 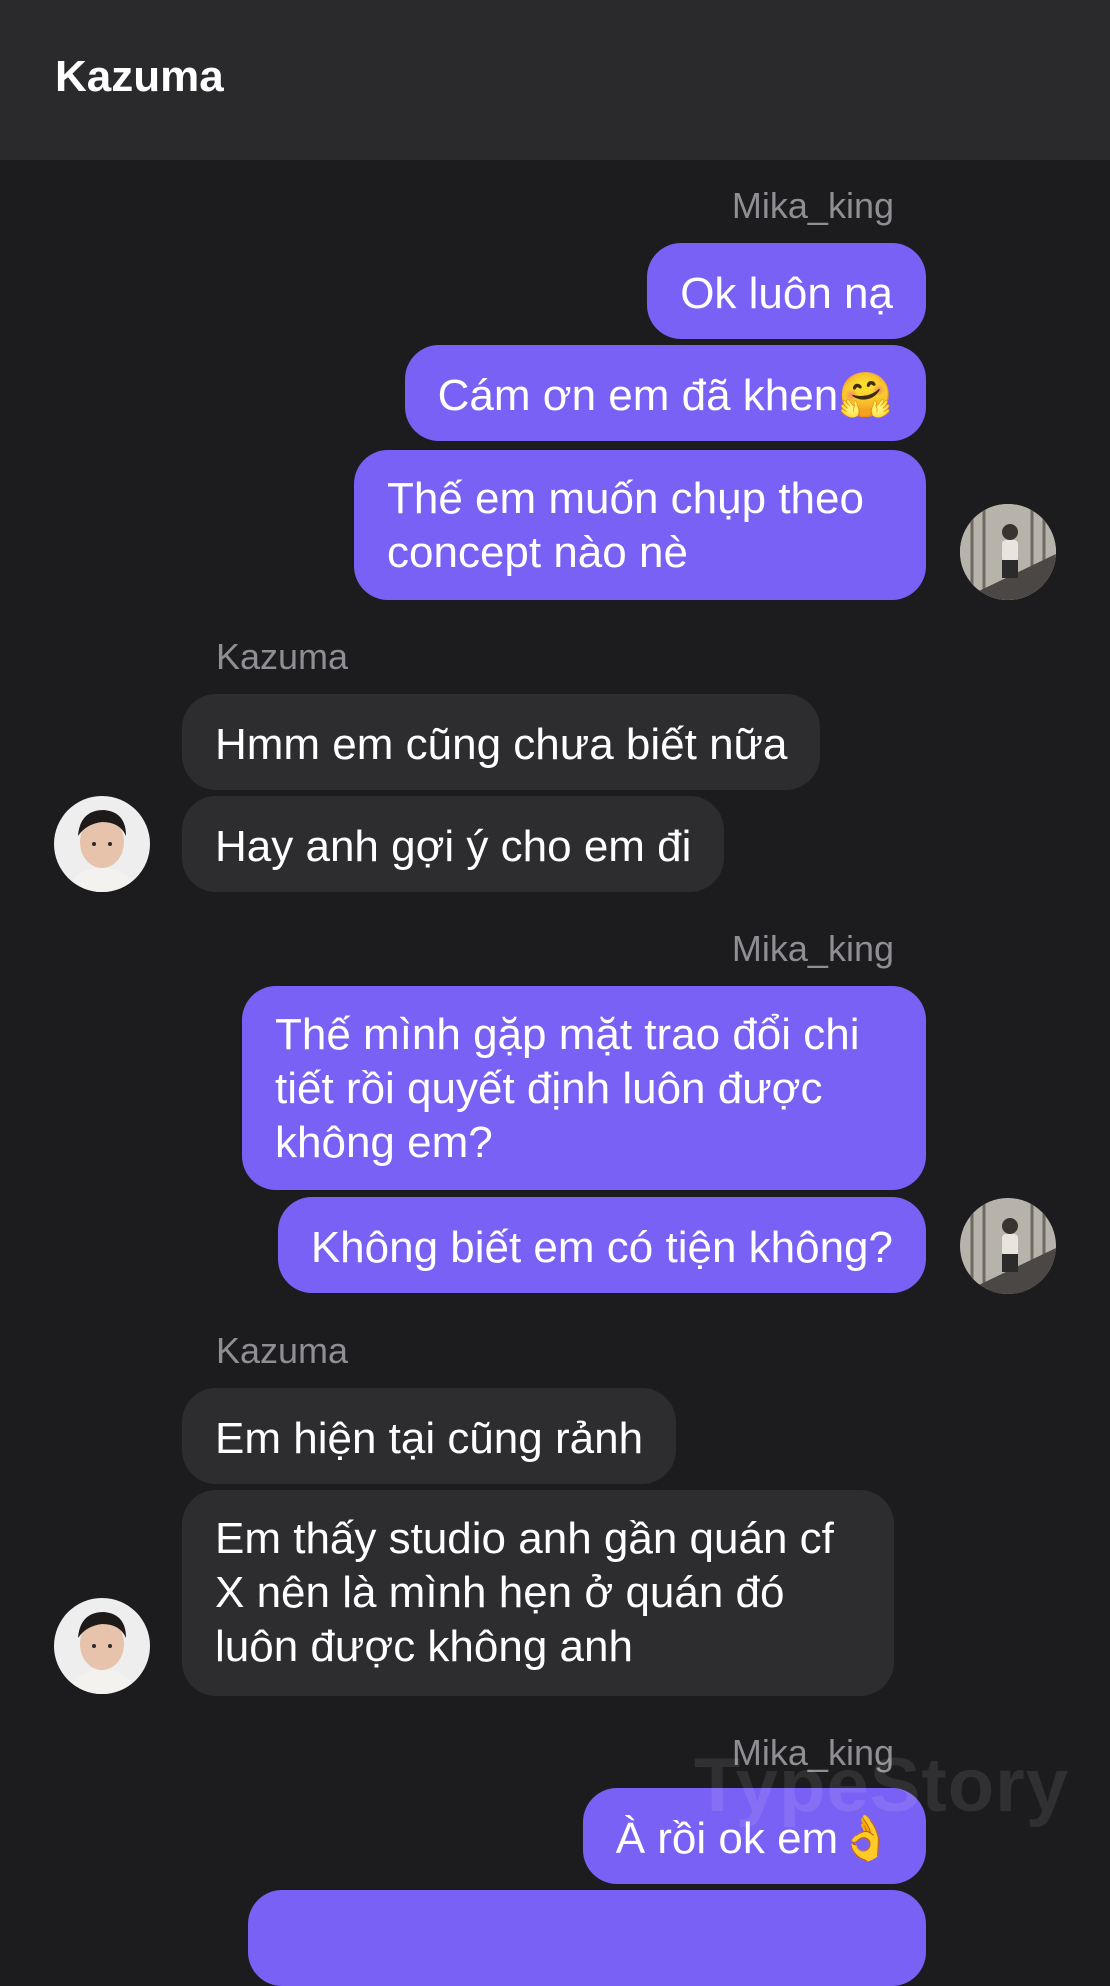 I want to click on chat-title: Kazuma, so click(x=139, y=77).